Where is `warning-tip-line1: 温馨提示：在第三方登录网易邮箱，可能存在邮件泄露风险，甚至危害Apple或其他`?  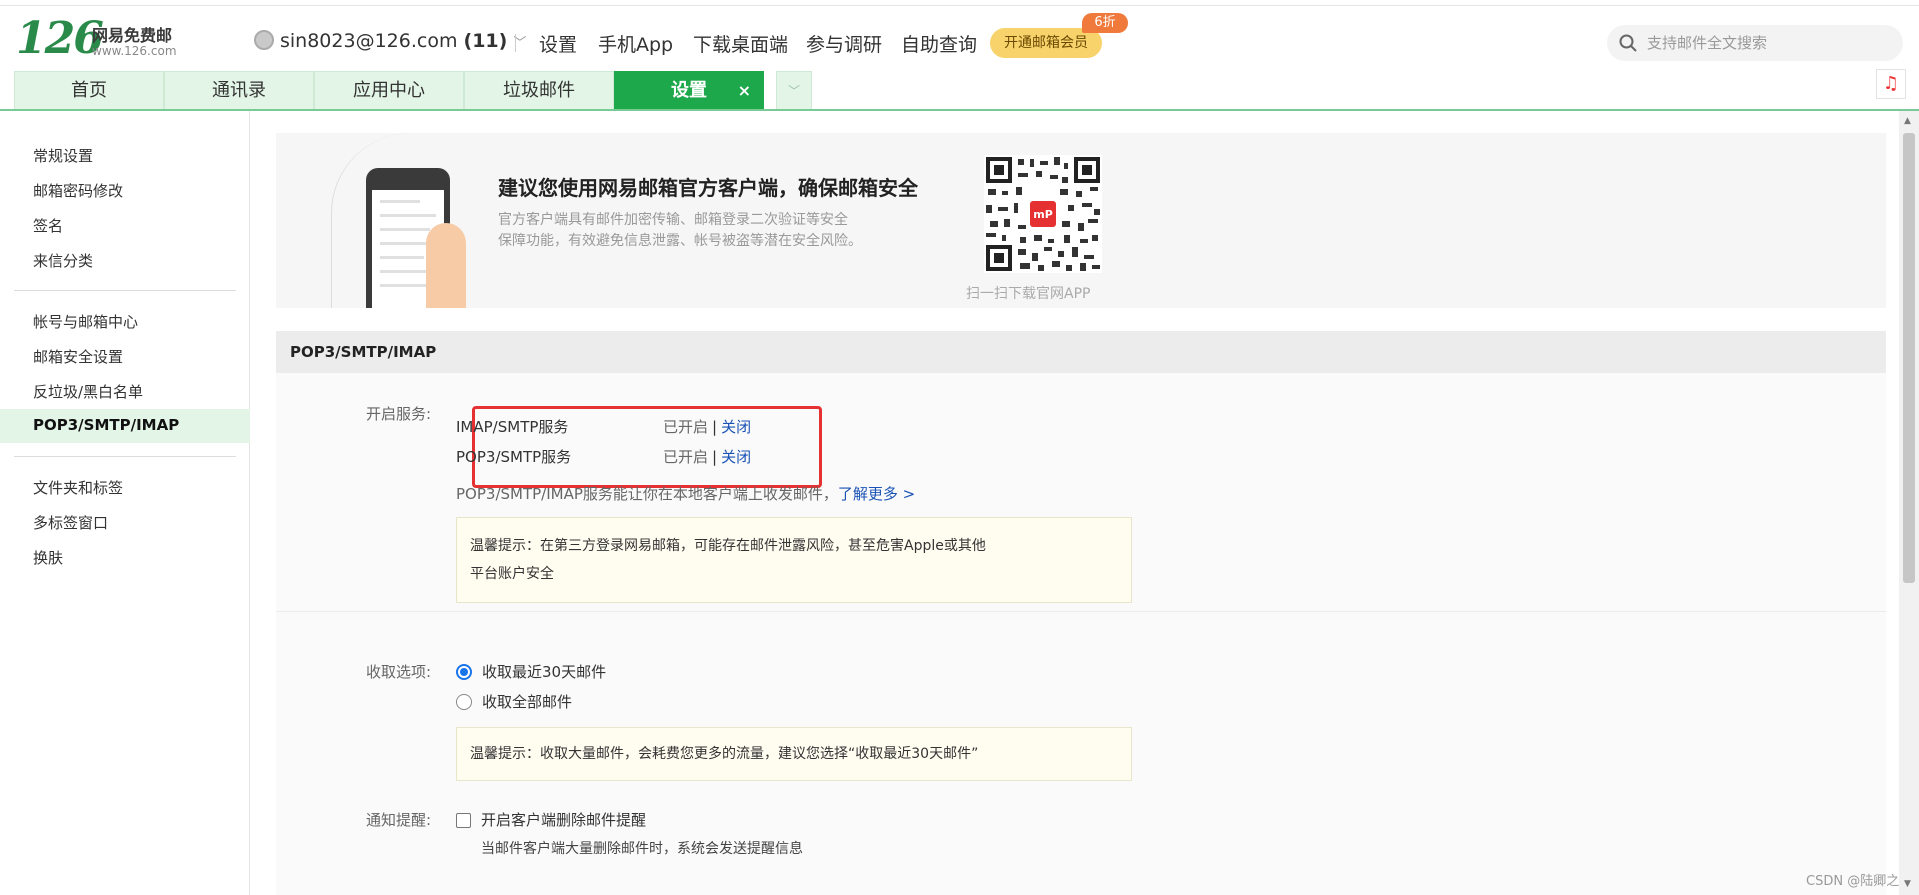
warning-tip-line1: 温馨提示：在第三方登录网易邮箱，可能存在邮件泄露风险，甚至危害Apple或其他 is located at coordinates (728, 546).